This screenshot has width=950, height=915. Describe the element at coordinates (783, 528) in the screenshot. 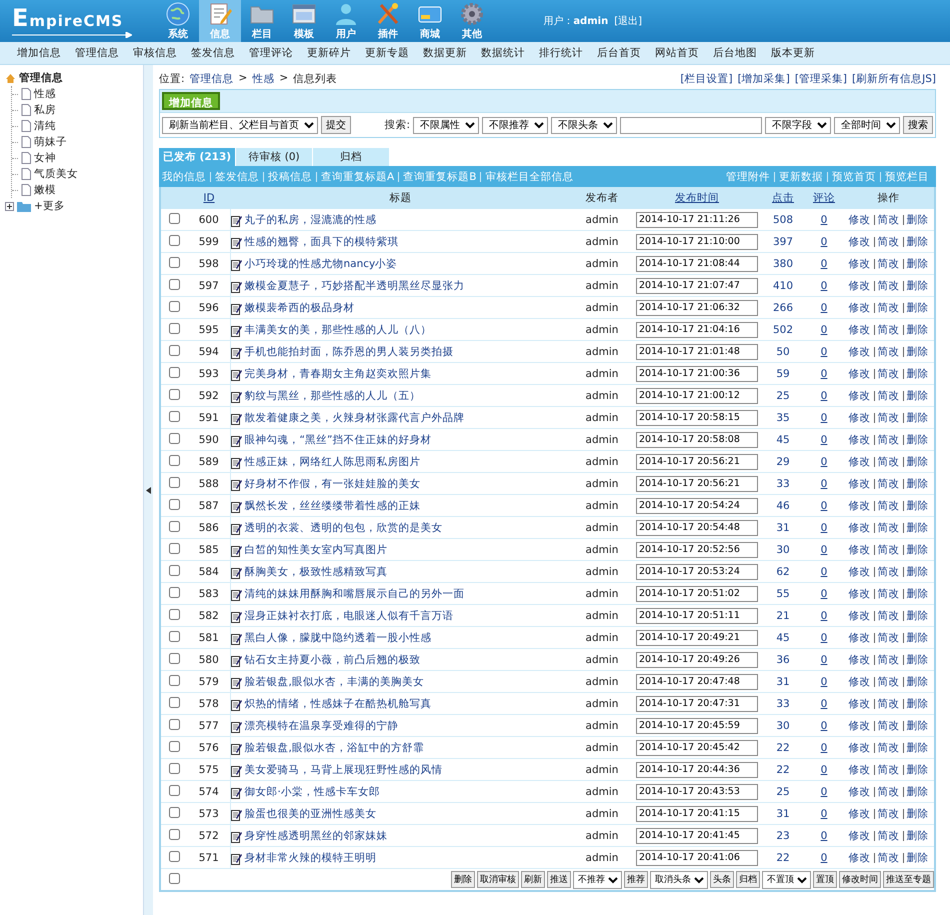

I see `clicks-link: 31` at that location.